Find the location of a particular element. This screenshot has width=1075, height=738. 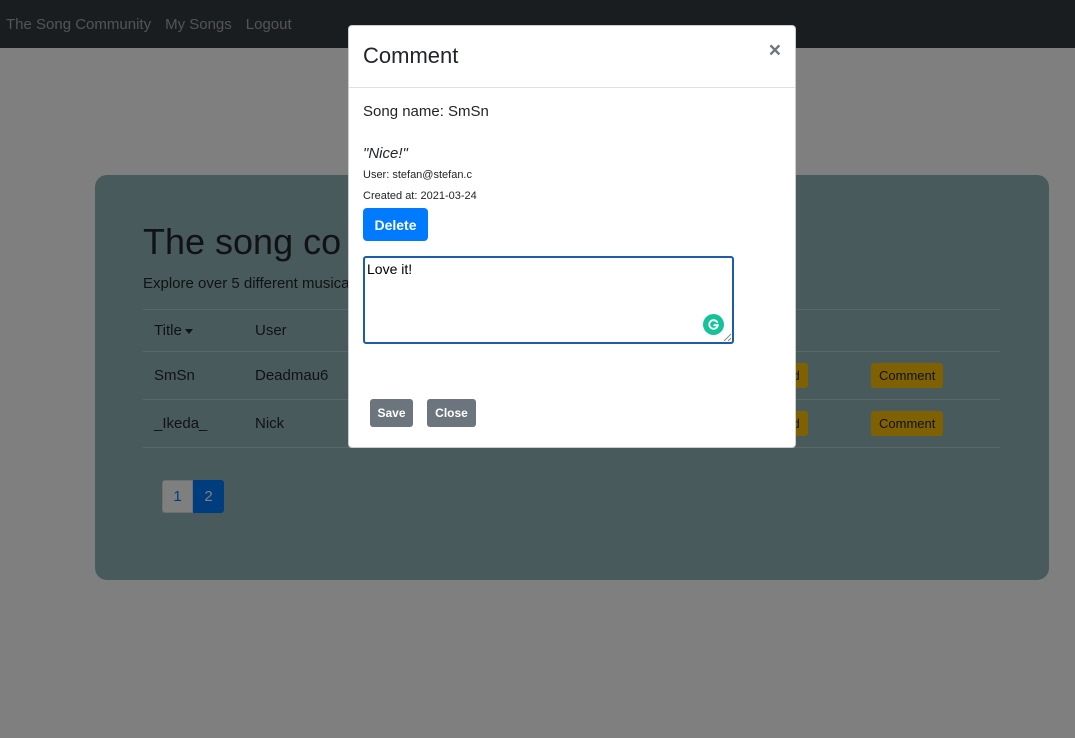

modal-title: Comment is located at coordinates (411, 55).